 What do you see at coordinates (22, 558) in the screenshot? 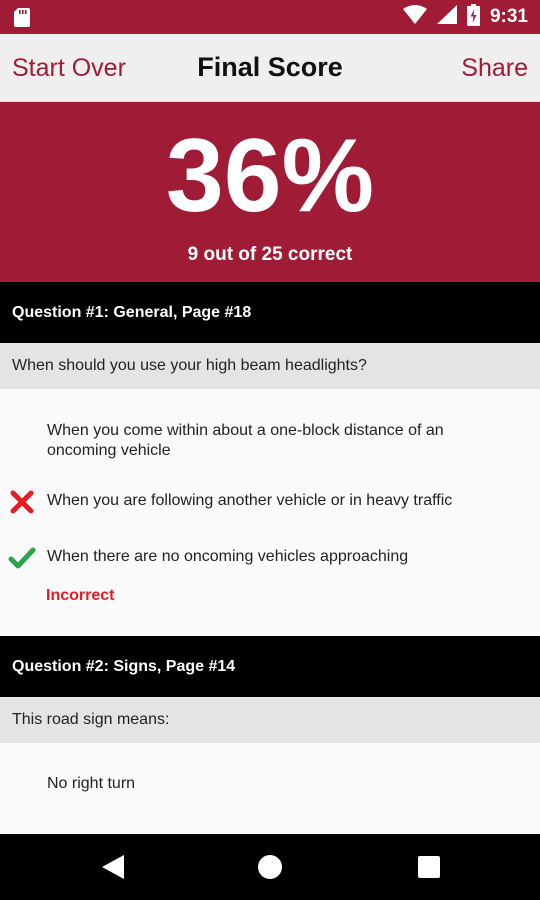
I see `correct-check-icon` at bounding box center [22, 558].